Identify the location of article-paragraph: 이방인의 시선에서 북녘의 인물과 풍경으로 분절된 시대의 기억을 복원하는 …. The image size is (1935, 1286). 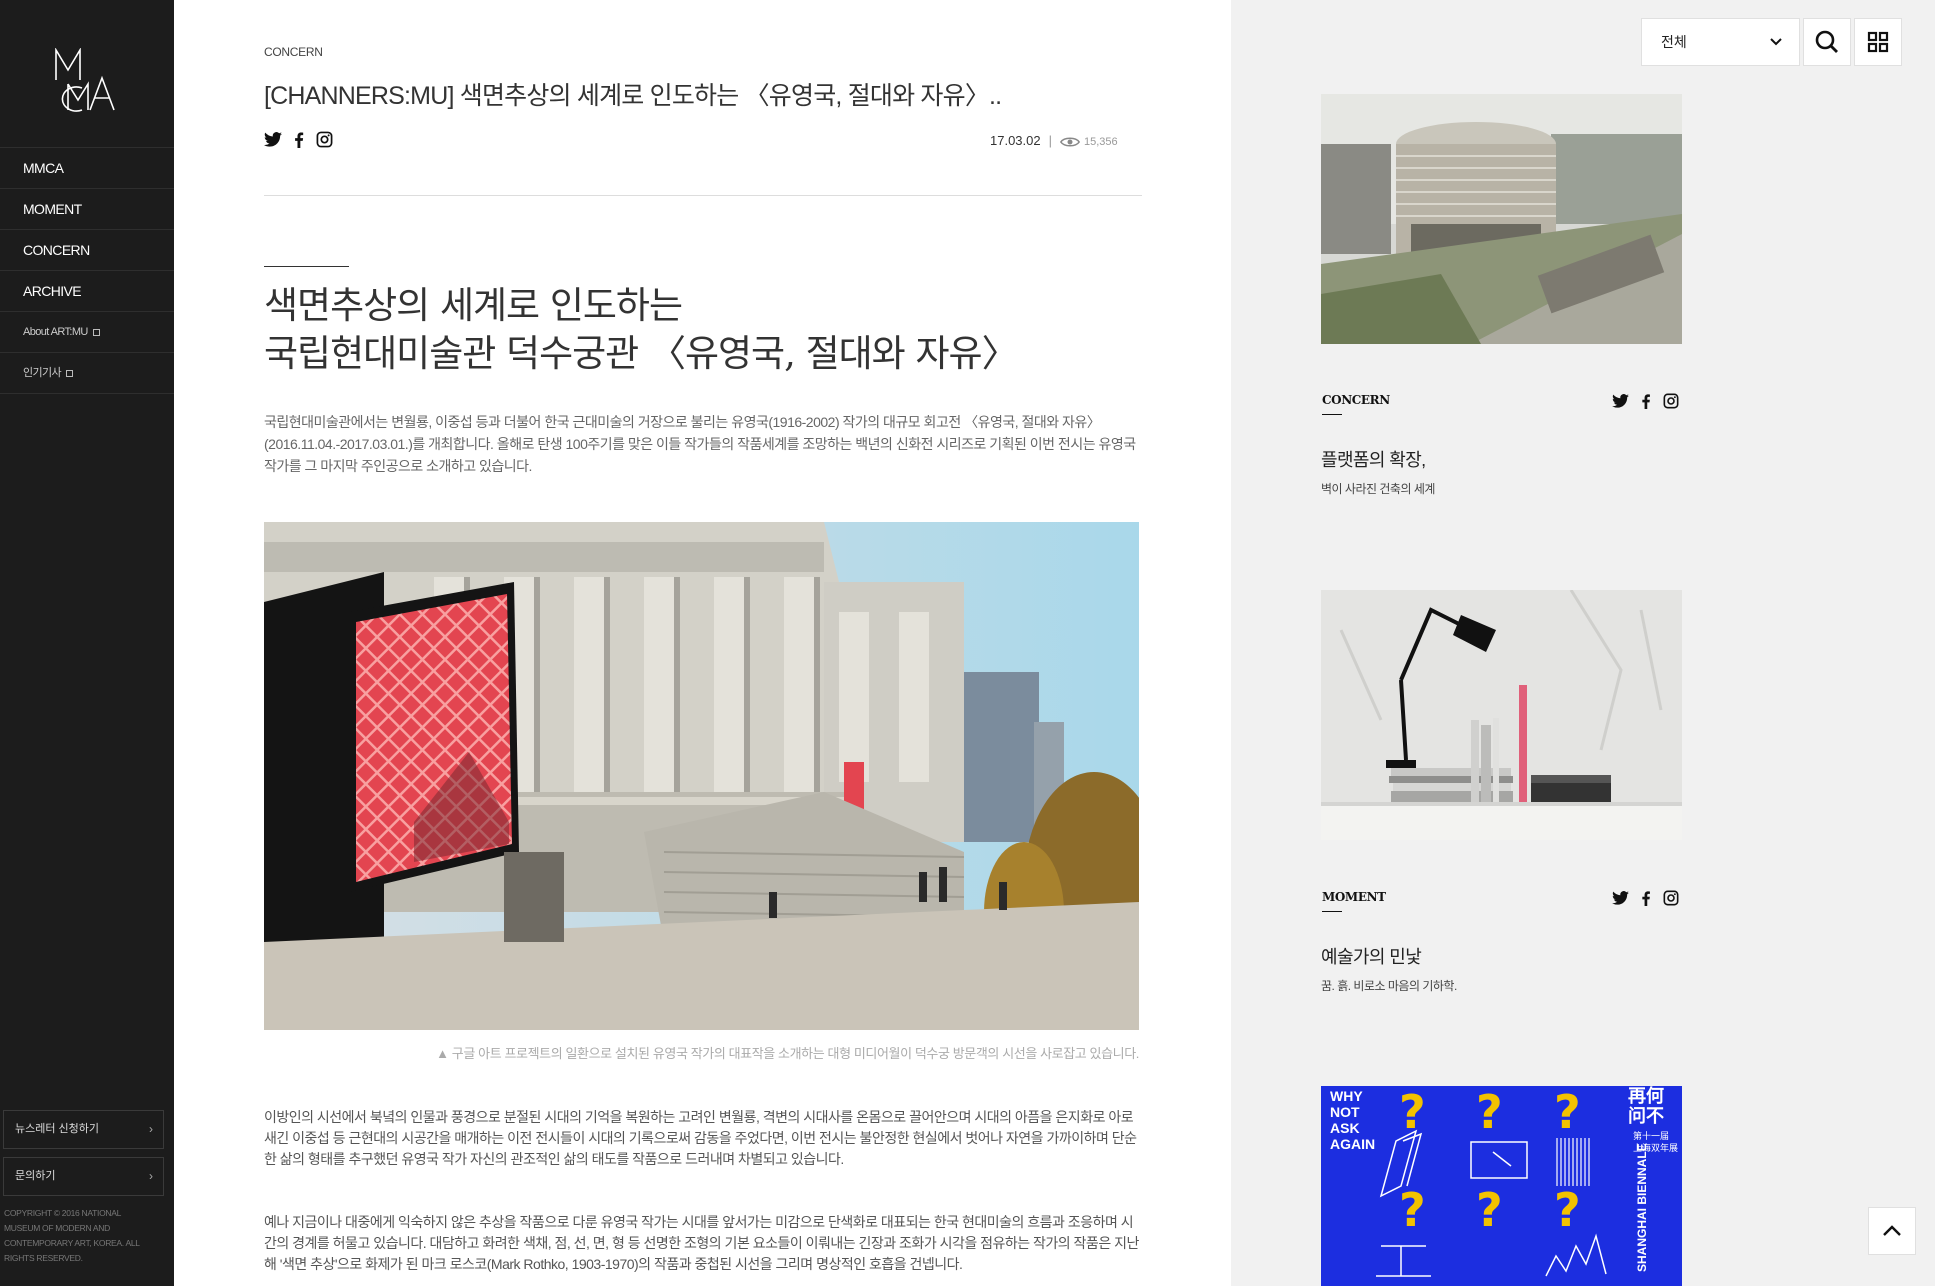
(700, 1138).